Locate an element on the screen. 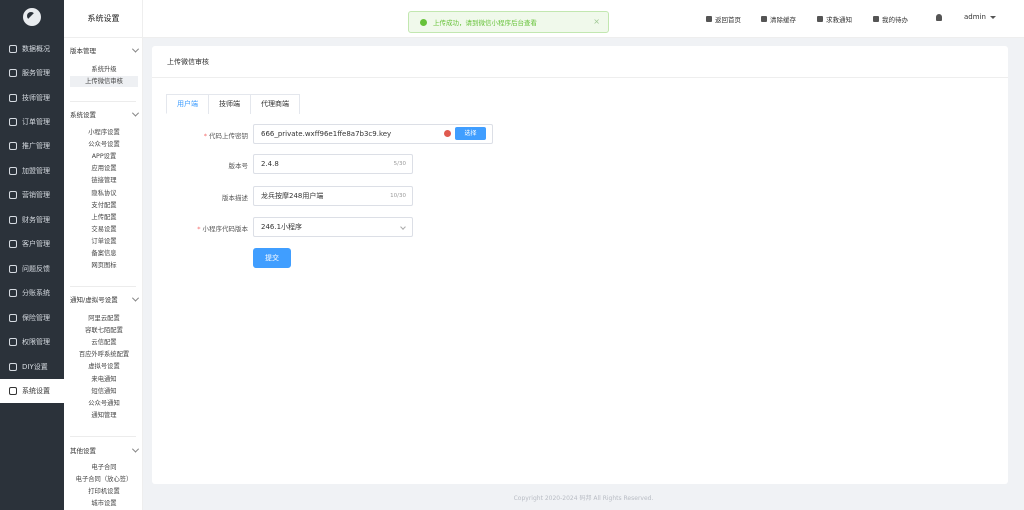 The image size is (1024, 510). nav-item-1: 服务管理 is located at coordinates (32, 73).